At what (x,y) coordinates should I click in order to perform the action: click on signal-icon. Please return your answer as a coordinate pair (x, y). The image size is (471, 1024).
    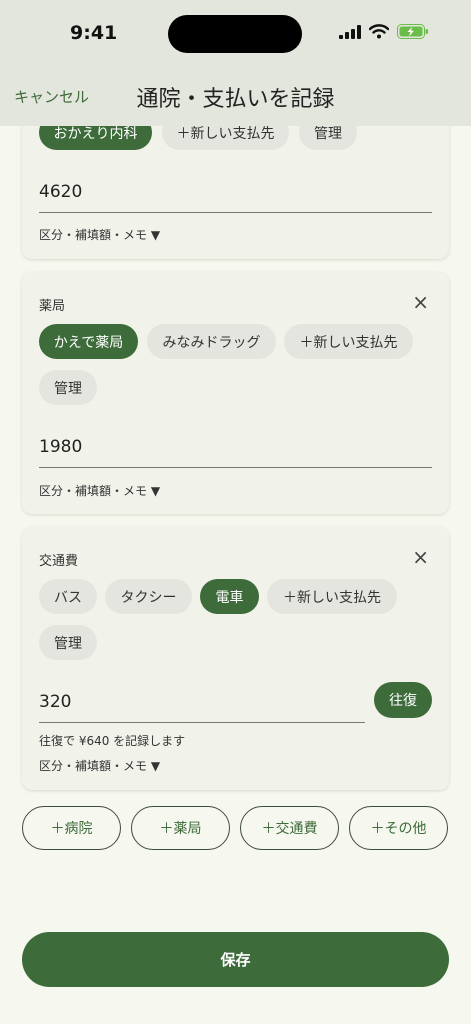
    Looking at the image, I should click on (350, 31).